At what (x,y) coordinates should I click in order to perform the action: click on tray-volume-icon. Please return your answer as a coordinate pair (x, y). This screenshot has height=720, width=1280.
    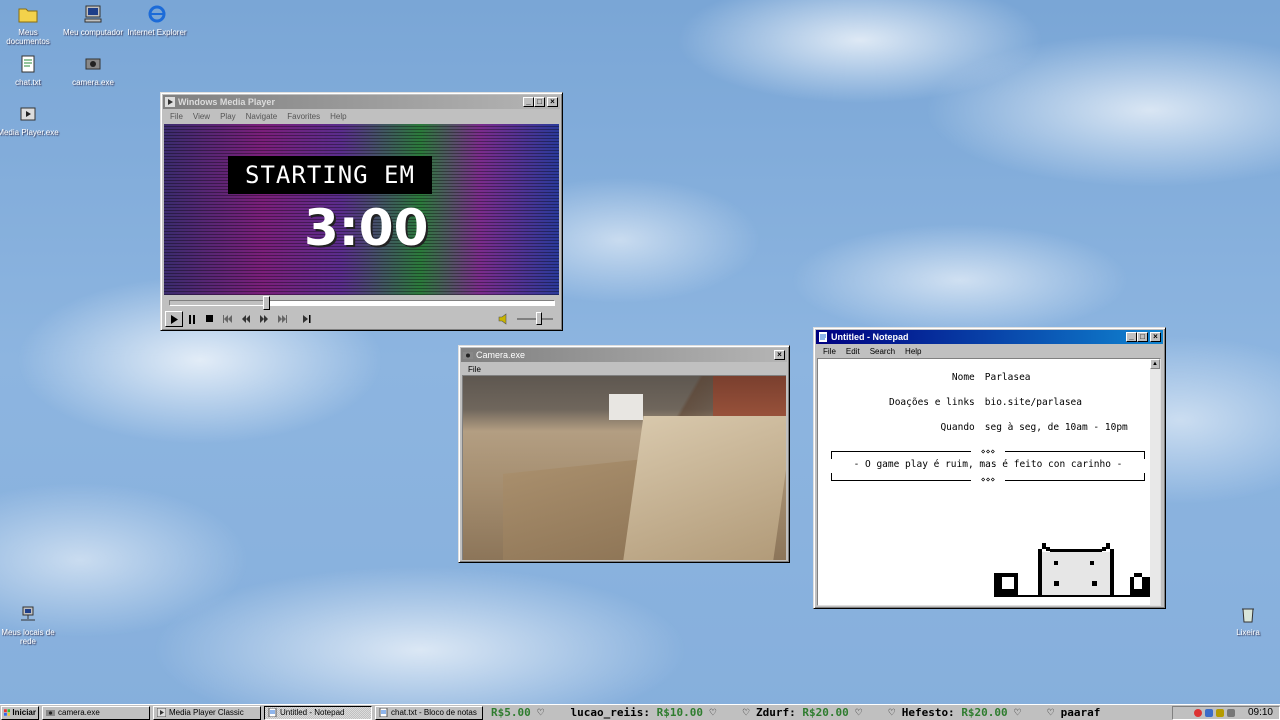
    Looking at the image, I should click on (1219, 712).